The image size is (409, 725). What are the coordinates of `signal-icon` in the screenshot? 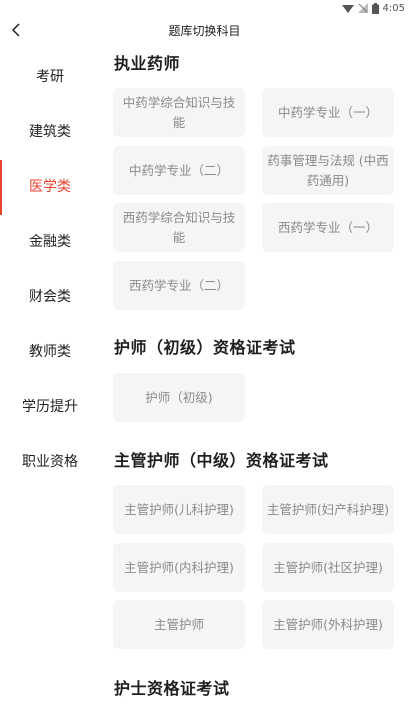 It's located at (347, 8).